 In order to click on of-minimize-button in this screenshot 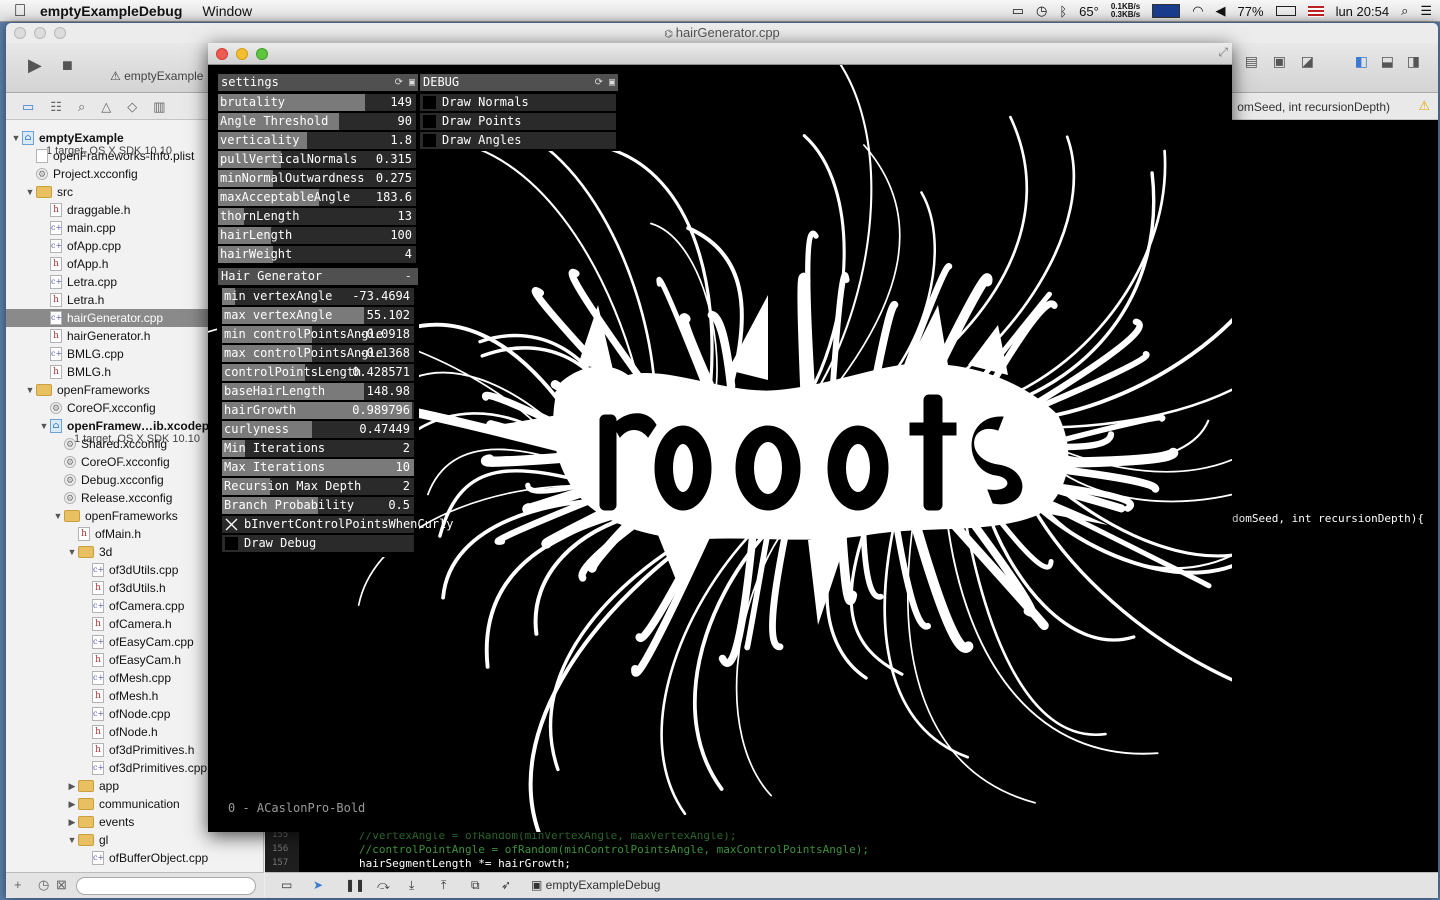, I will do `click(242, 54)`.